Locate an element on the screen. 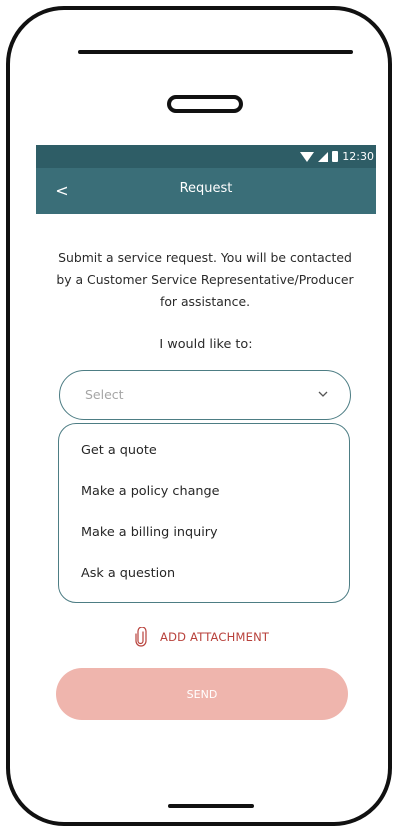 This screenshot has width=401, height=834. status-icons: 12:30 is located at coordinates (337, 156).